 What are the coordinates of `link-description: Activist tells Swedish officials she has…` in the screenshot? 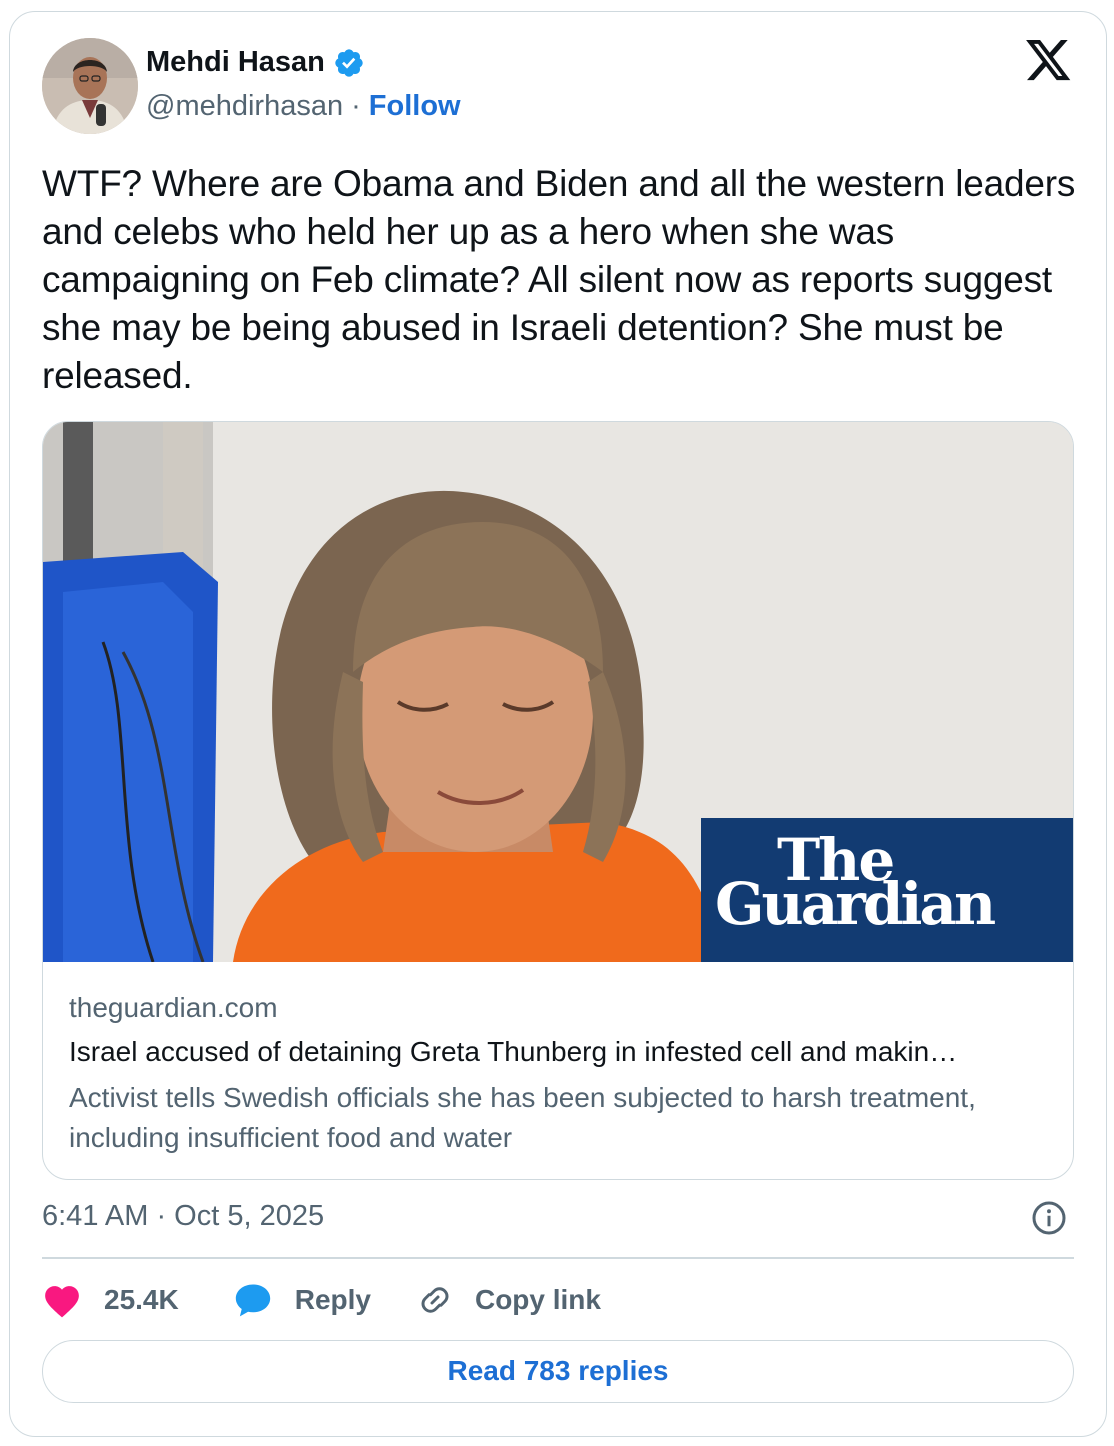 It's located at (522, 1117).